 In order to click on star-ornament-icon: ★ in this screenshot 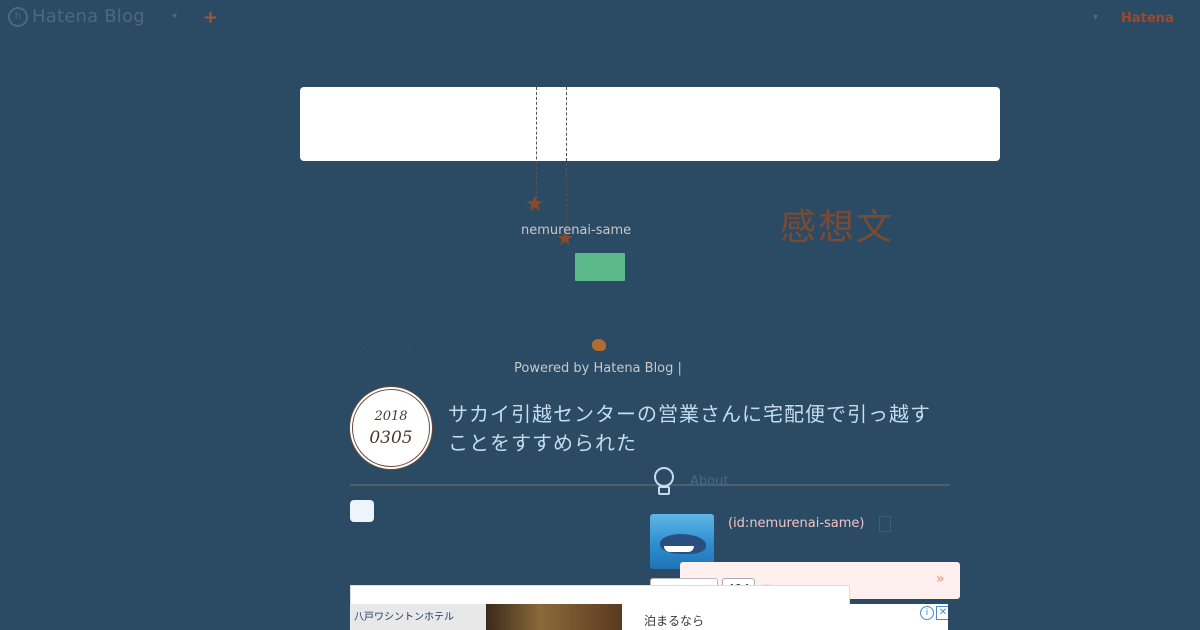, I will do `click(535, 204)`.